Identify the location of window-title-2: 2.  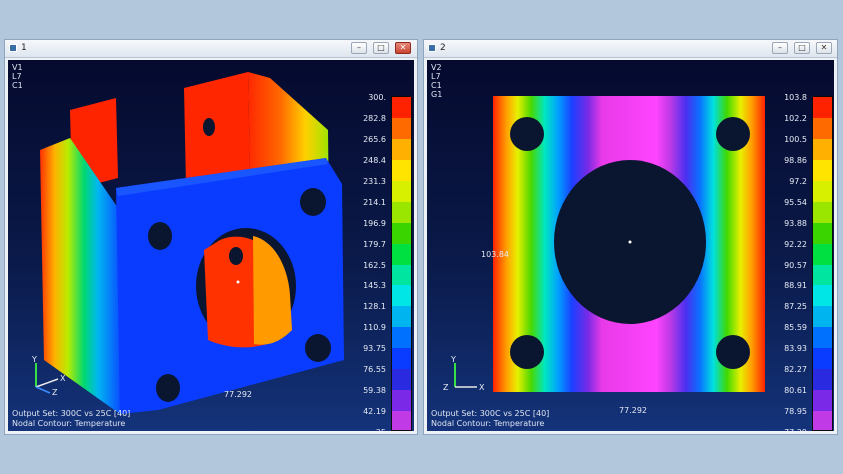
(443, 48).